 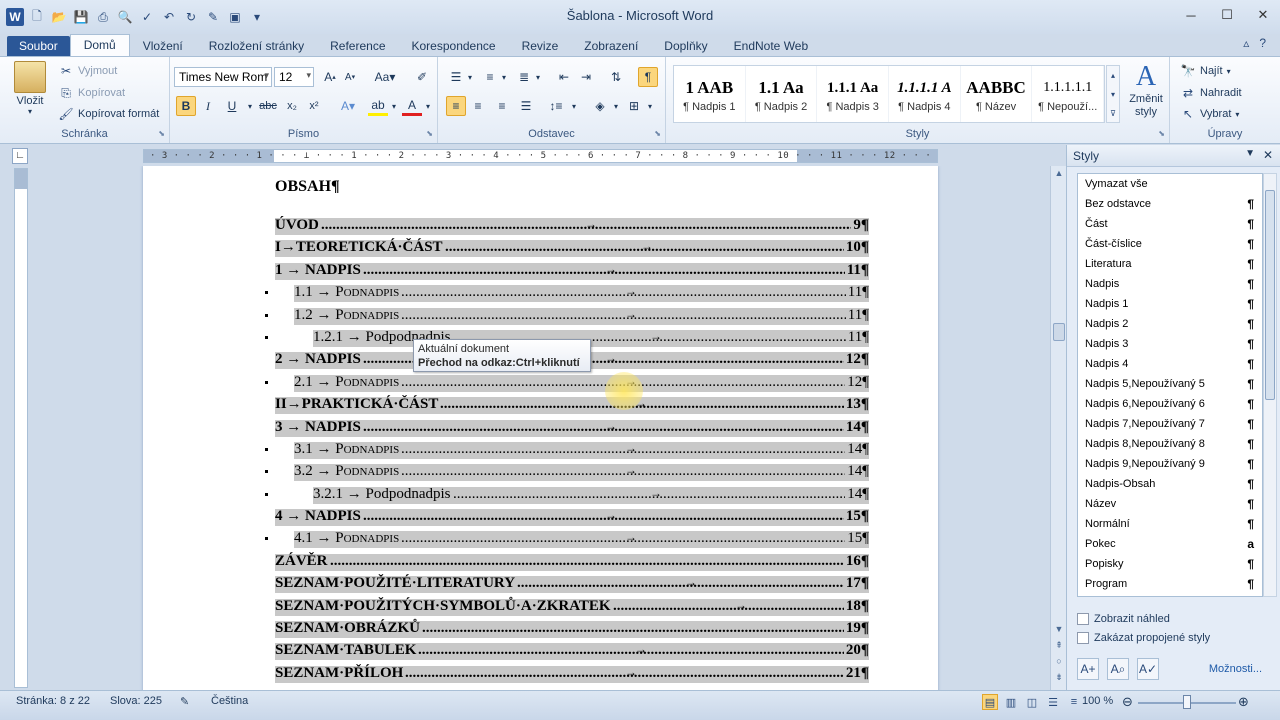 I want to click on style-item-nadpis-1: 1 AAB ¶ Nadpis 1, so click(x=710, y=94).